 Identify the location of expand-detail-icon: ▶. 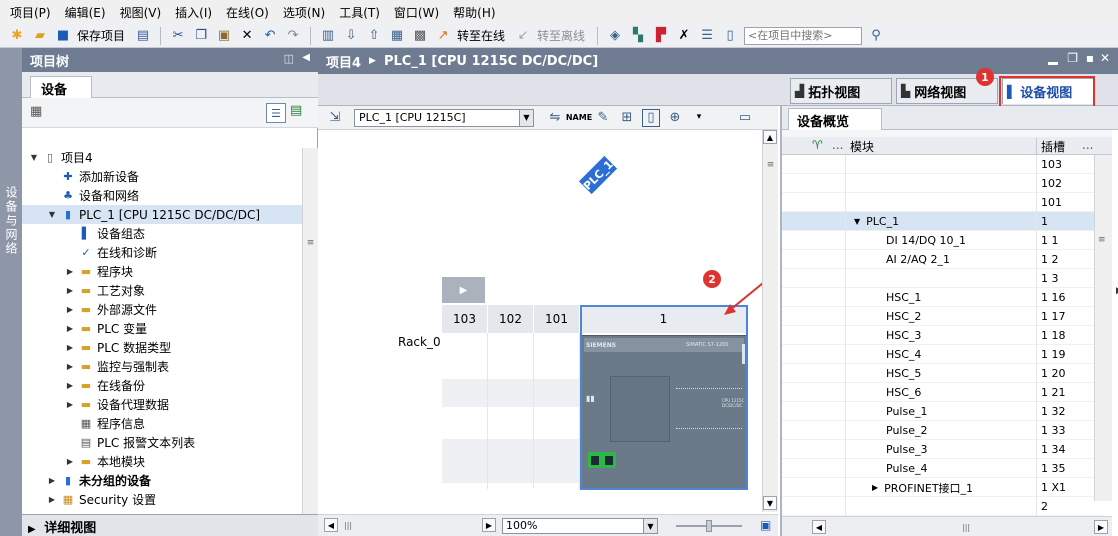
(32, 529).